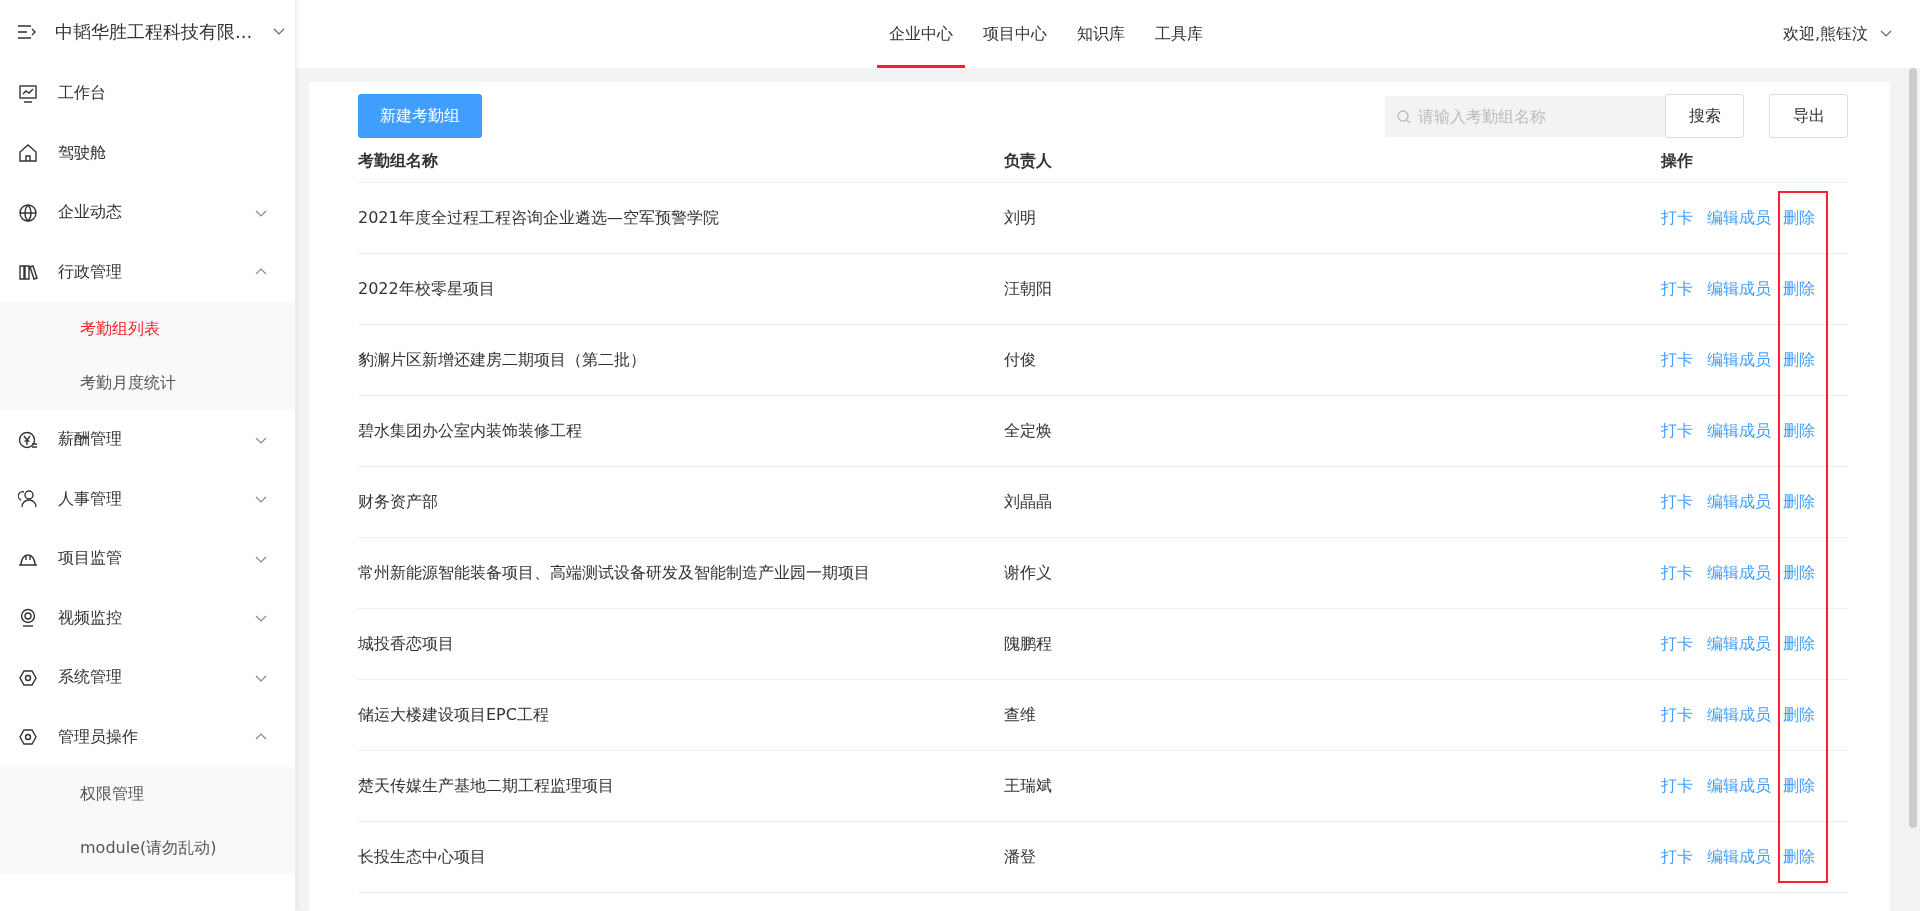 The height and width of the screenshot is (911, 1920). I want to click on search-button: 搜索, so click(1704, 116).